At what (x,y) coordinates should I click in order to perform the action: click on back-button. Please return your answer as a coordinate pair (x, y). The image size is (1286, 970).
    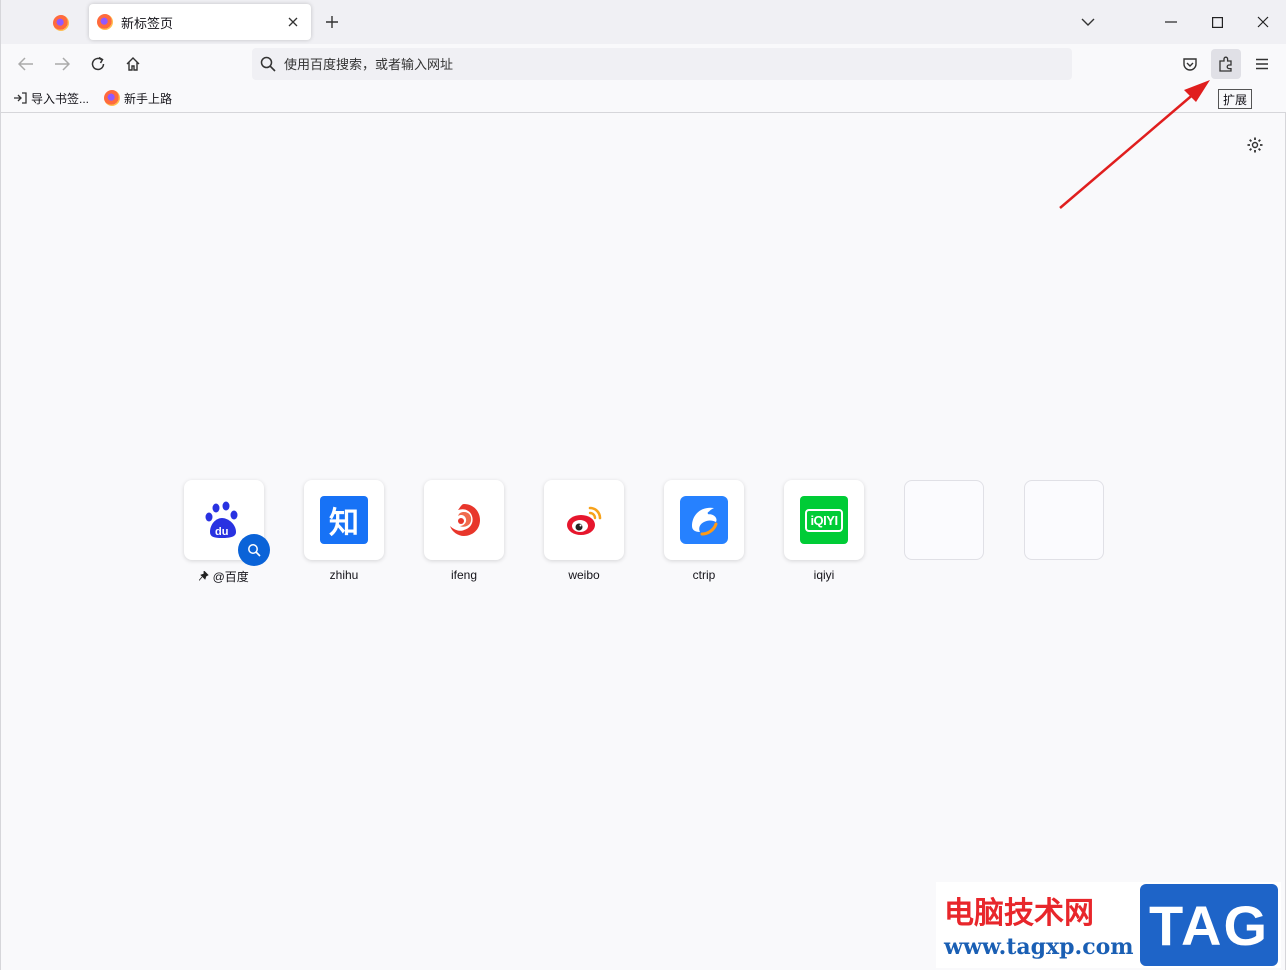
    Looking at the image, I should click on (26, 64).